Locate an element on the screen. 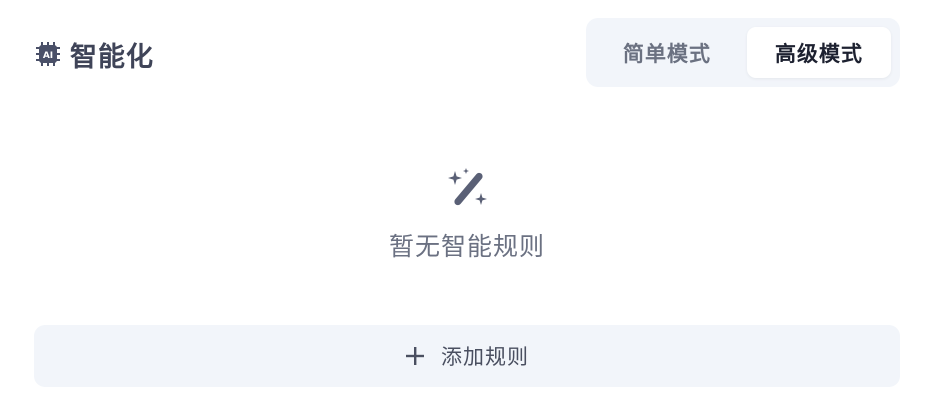 The width and height of the screenshot is (934, 410). section-title-group: AI 智能化 is located at coordinates (94, 54).